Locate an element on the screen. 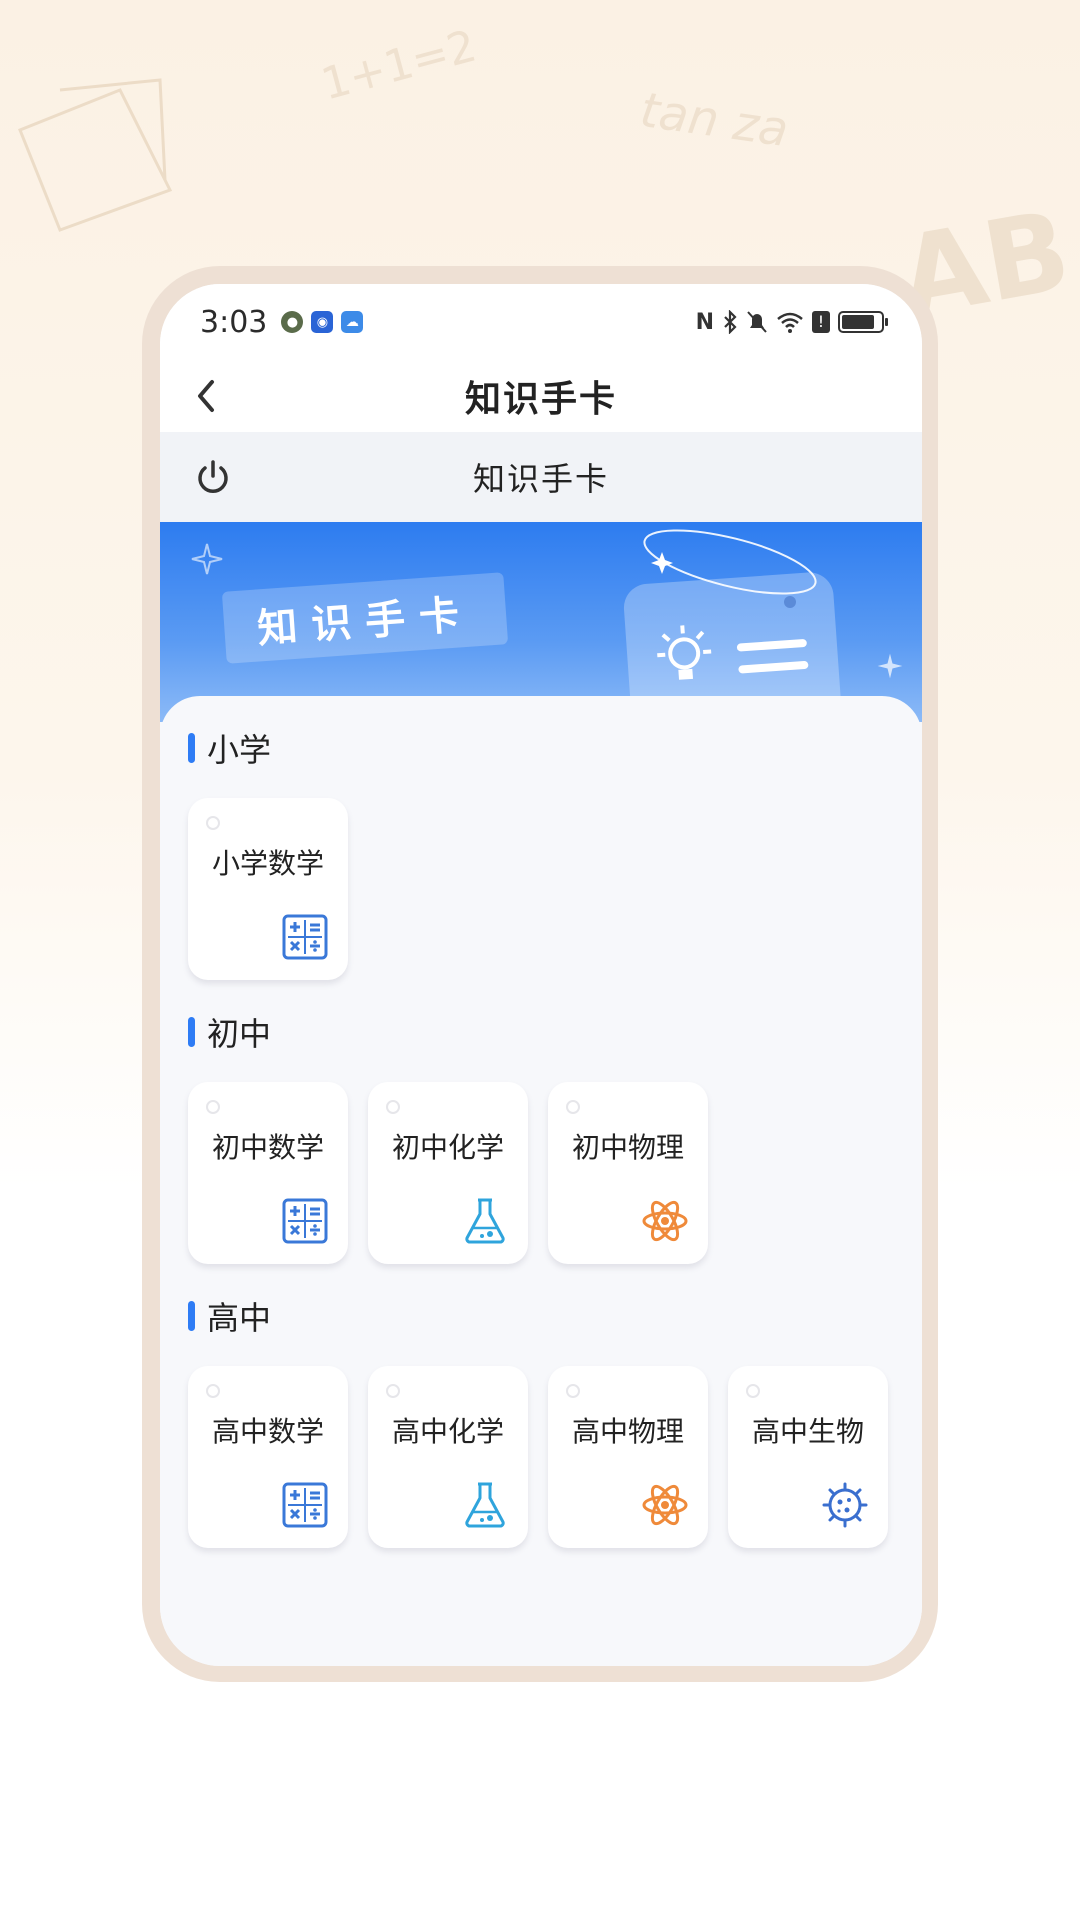 The height and width of the screenshot is (1920, 1080). chevron-left-icon is located at coordinates (206, 396).